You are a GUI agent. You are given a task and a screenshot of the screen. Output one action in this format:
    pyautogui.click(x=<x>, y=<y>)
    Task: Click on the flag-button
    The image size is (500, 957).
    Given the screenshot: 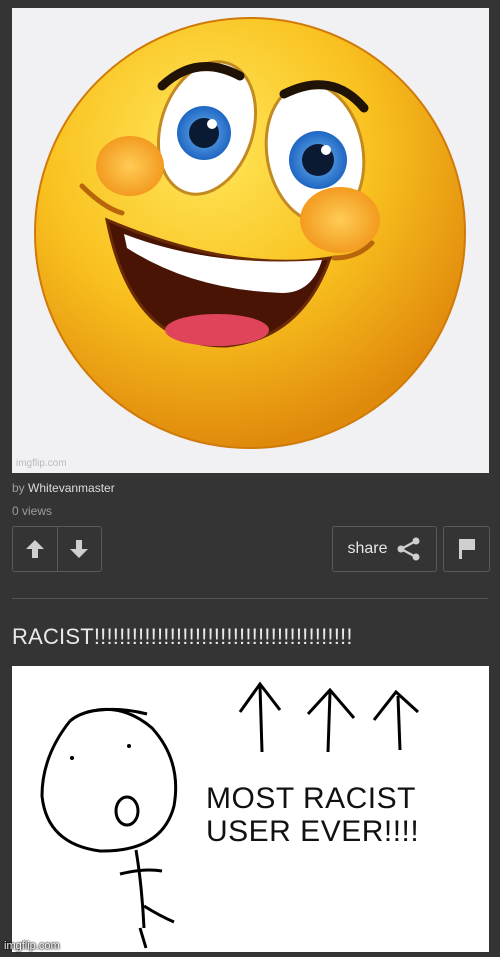 What is the action you would take?
    pyautogui.click(x=466, y=549)
    